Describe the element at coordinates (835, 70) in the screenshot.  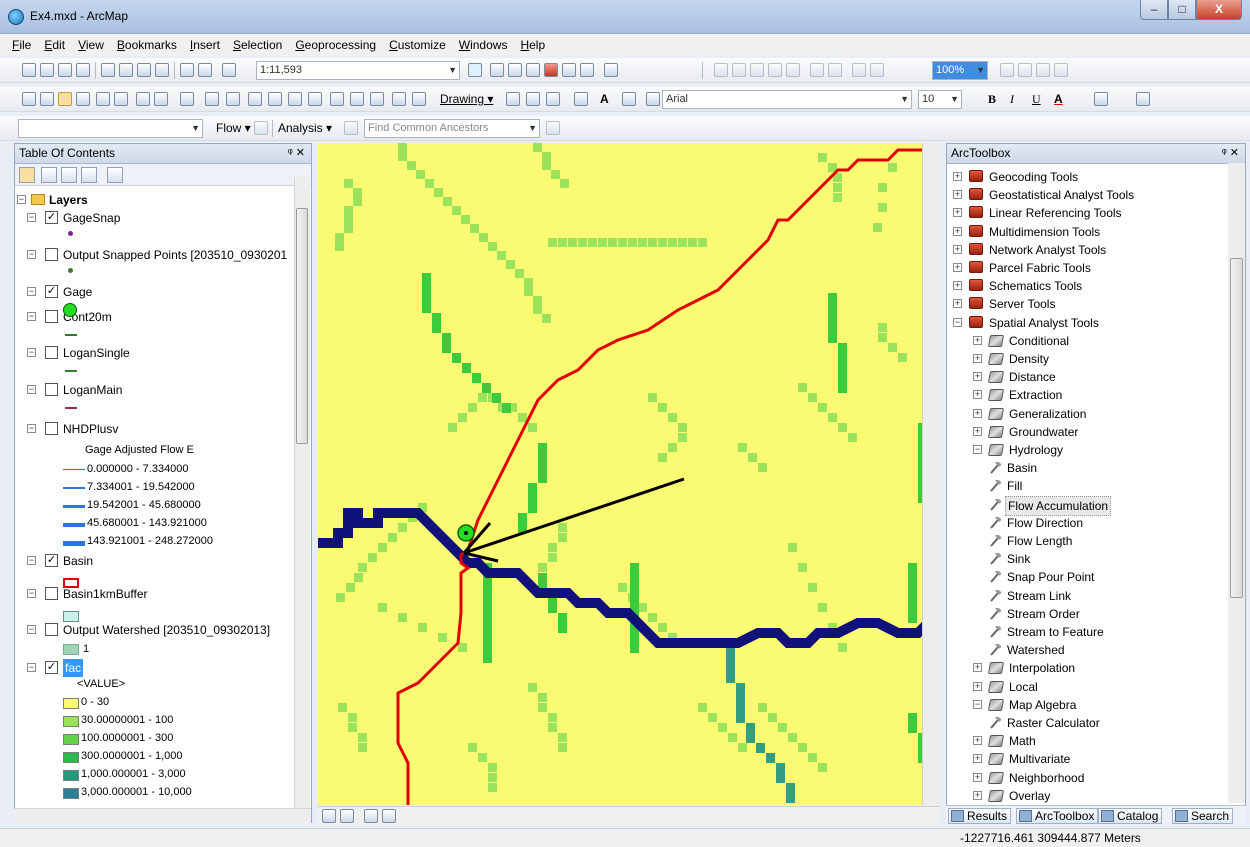
I see `fixed-zoom-out-icon` at that location.